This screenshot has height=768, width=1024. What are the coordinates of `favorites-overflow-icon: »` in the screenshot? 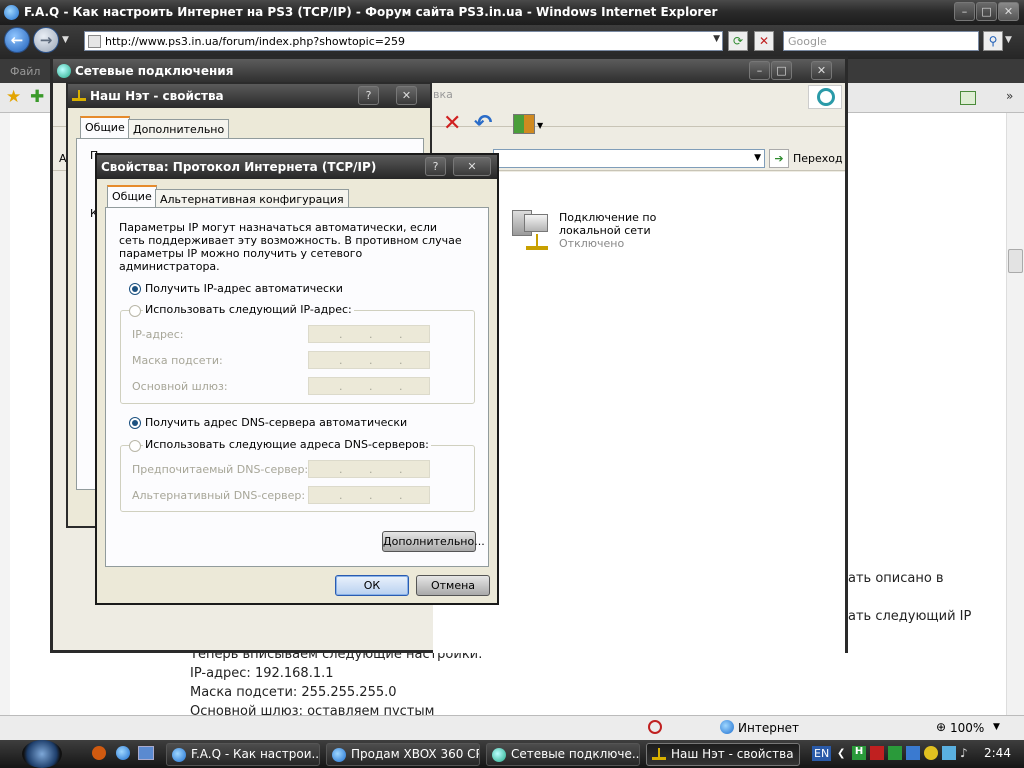 It's located at (1009, 96).